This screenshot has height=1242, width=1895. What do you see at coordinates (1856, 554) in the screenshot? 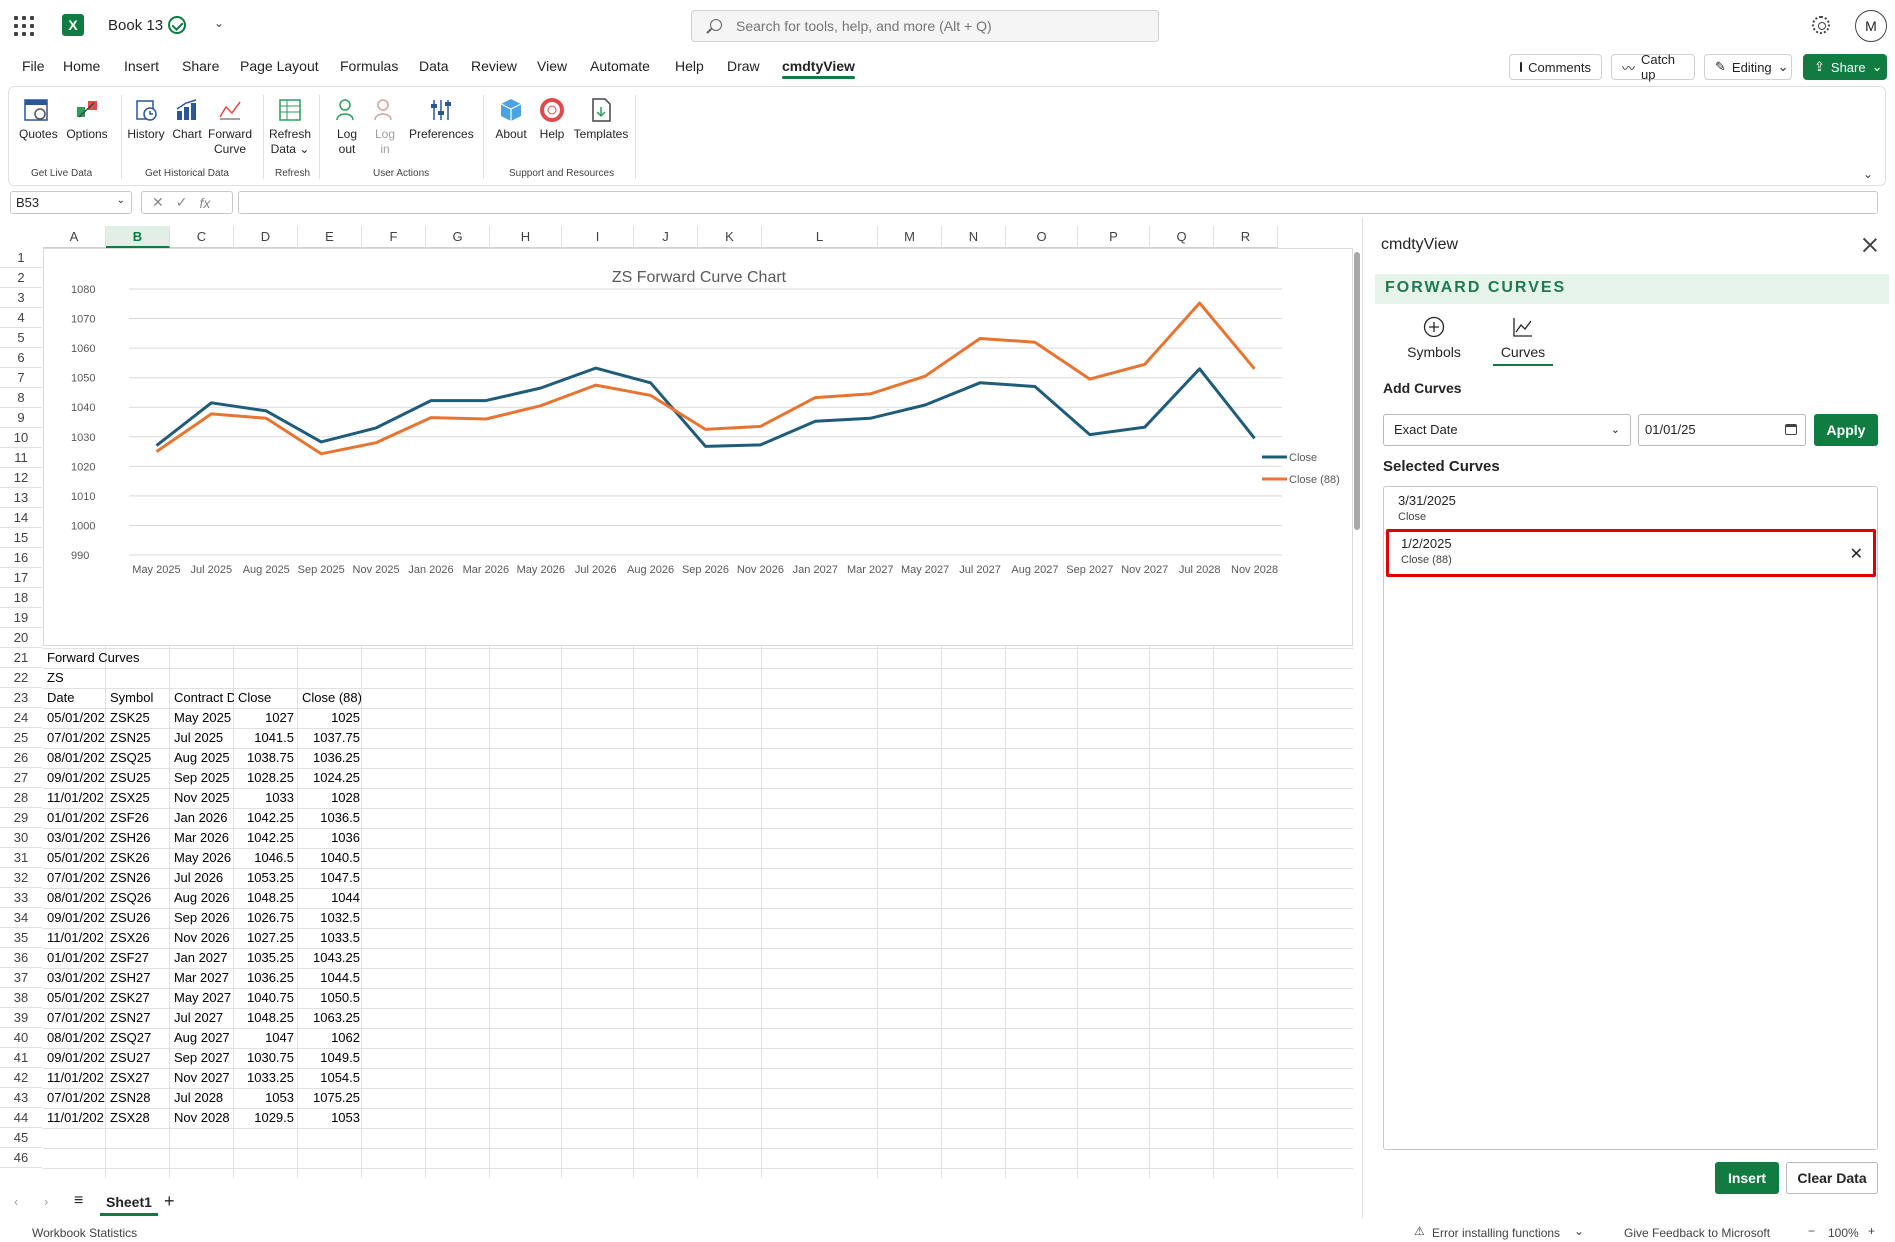
I see `remove-curve-icon: ✕` at bounding box center [1856, 554].